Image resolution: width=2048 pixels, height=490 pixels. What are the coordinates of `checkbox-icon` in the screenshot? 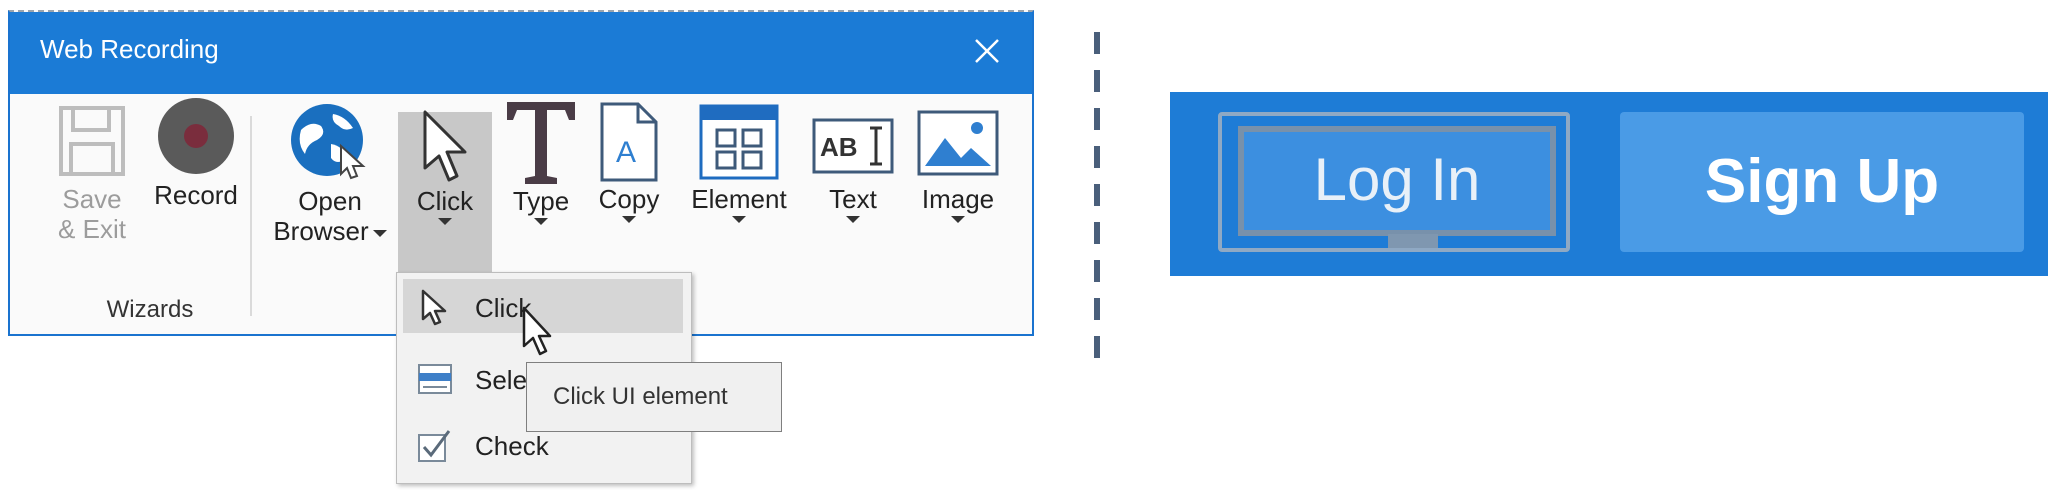 It's located at (434, 446).